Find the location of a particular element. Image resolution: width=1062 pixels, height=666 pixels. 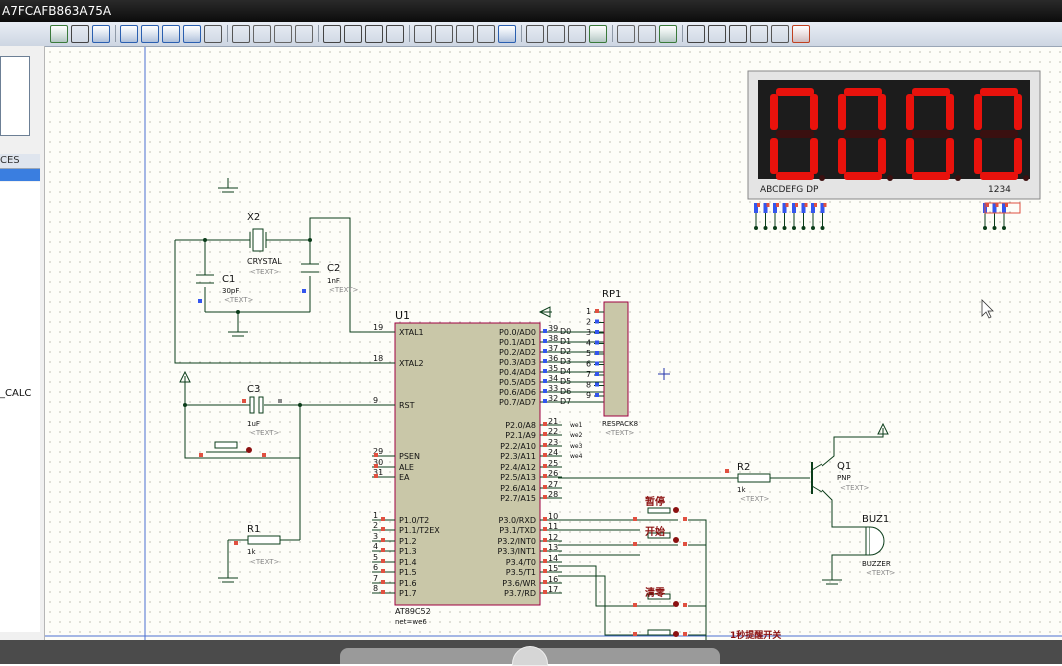

pin-number: 8 is located at coordinates (375, 588).